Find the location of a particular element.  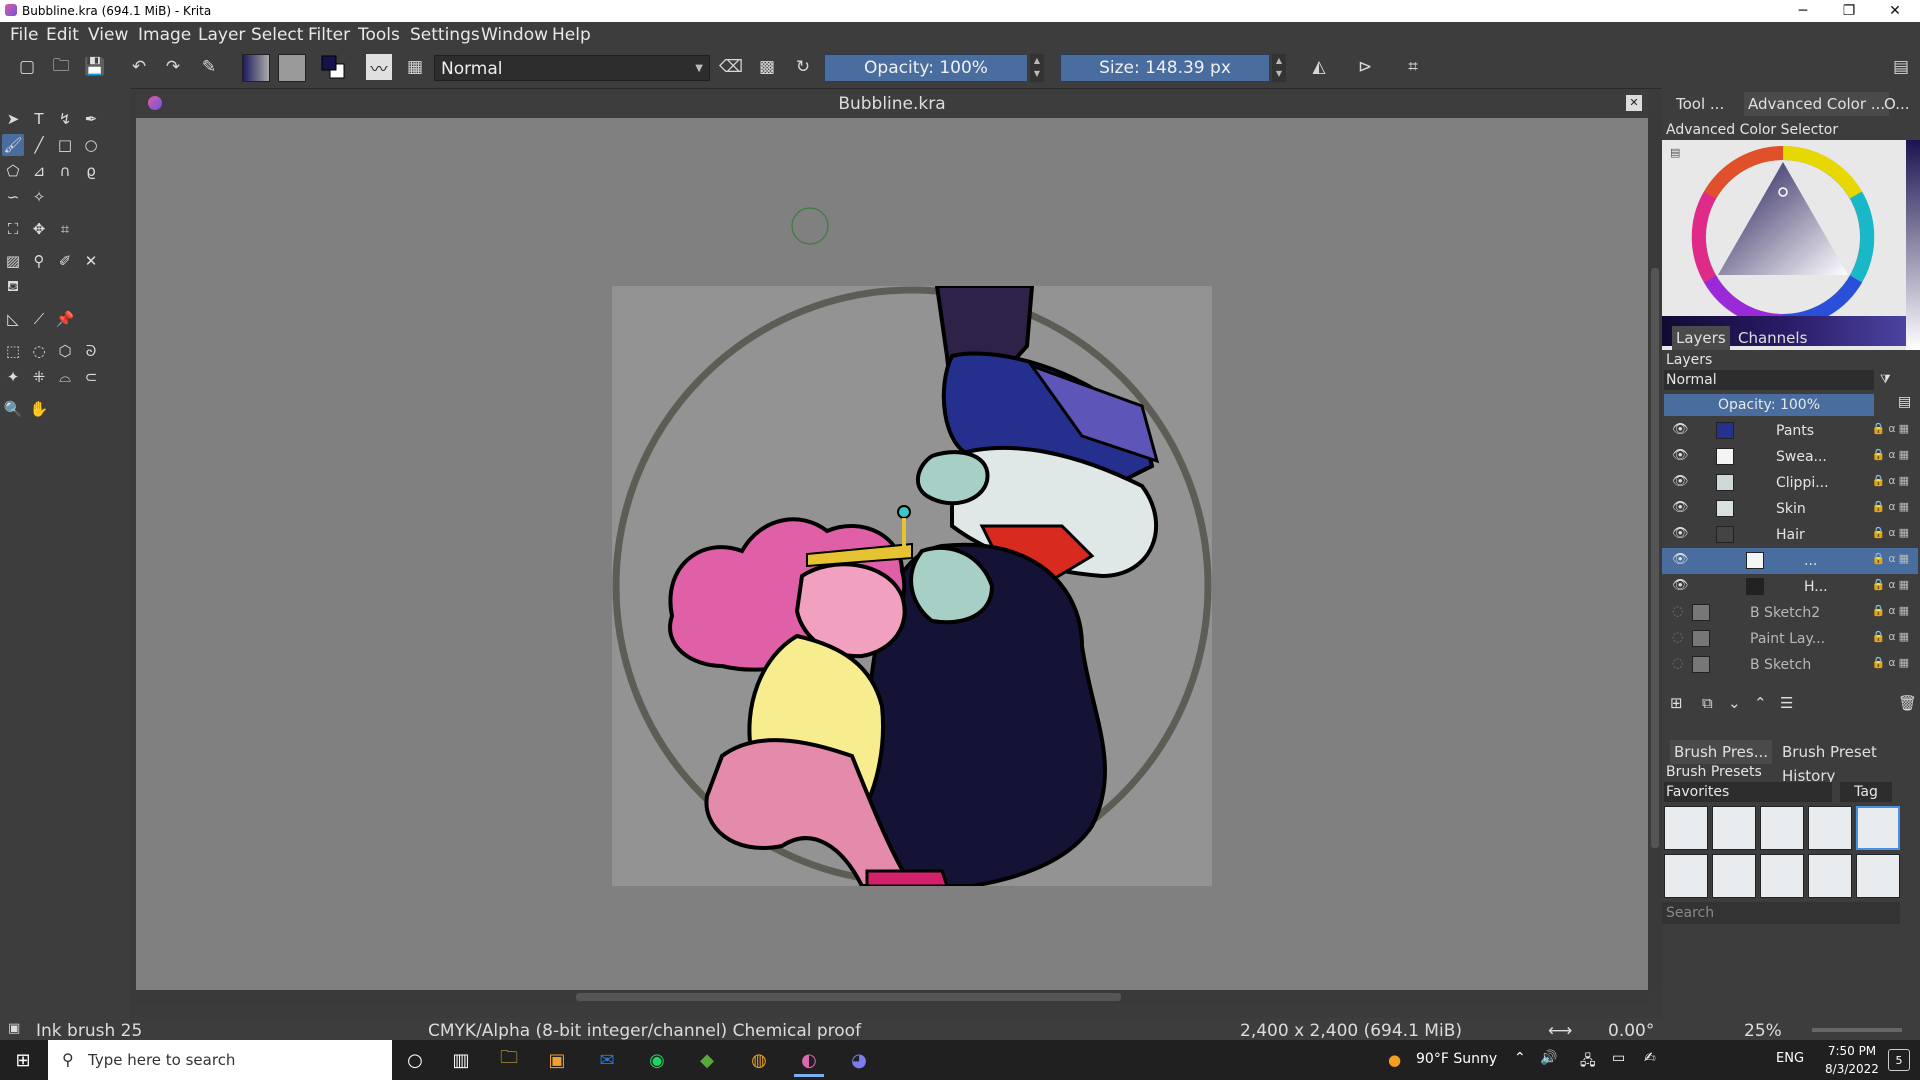

spotify-icon: ◉ is located at coordinates (657, 1060).